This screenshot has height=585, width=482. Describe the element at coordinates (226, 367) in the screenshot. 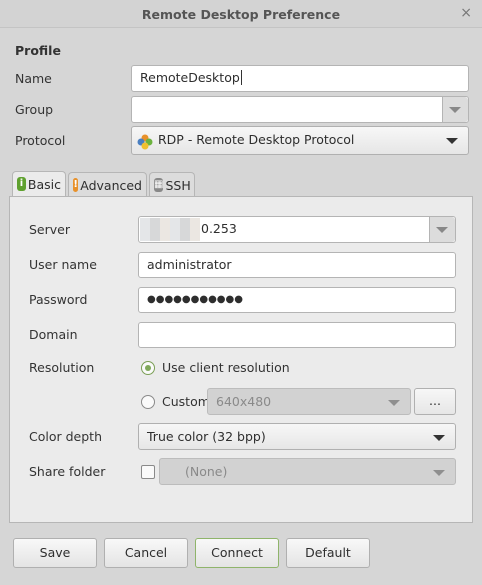

I see `client-resolution-label: Use client resolution` at that location.